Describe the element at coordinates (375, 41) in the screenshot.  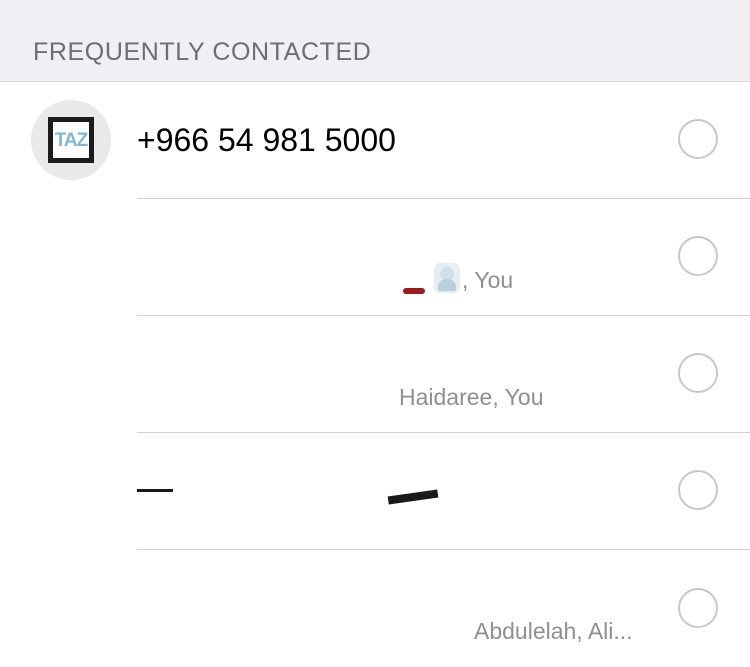
I see `section-header: FREQUENTLY CONTACTED` at that location.